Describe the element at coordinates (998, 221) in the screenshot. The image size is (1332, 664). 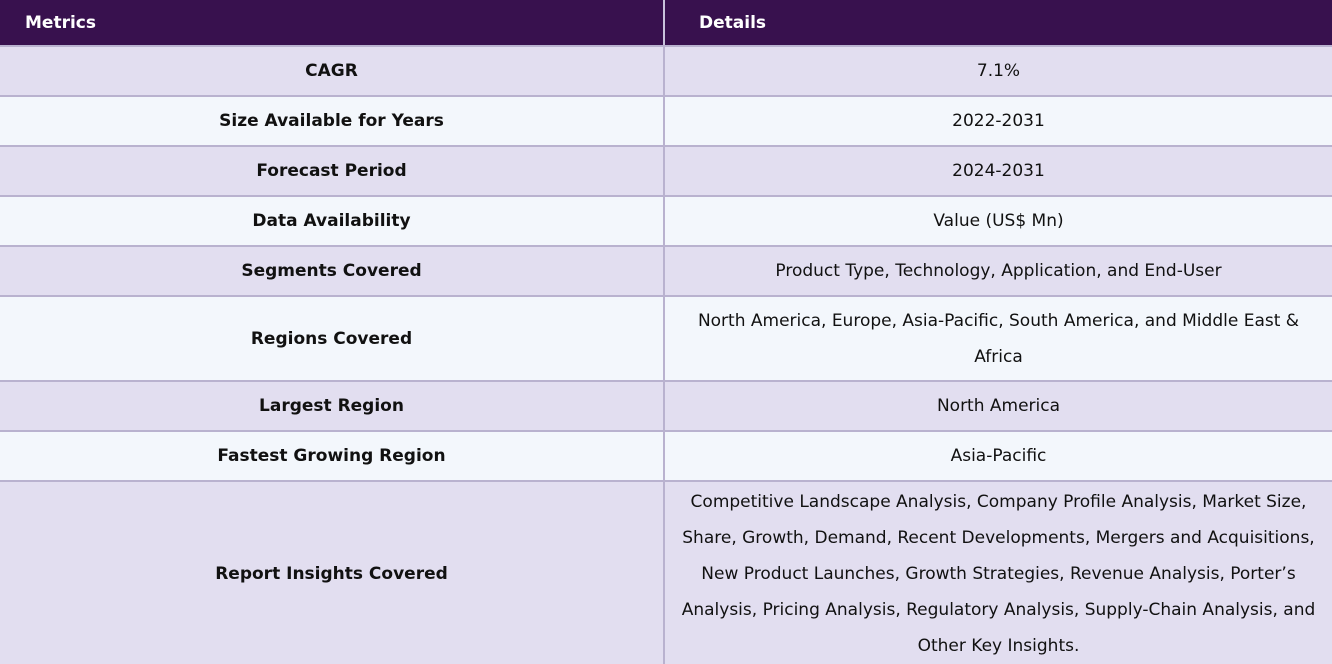
I see `detail-cell: Value (US$ Mn)` at that location.